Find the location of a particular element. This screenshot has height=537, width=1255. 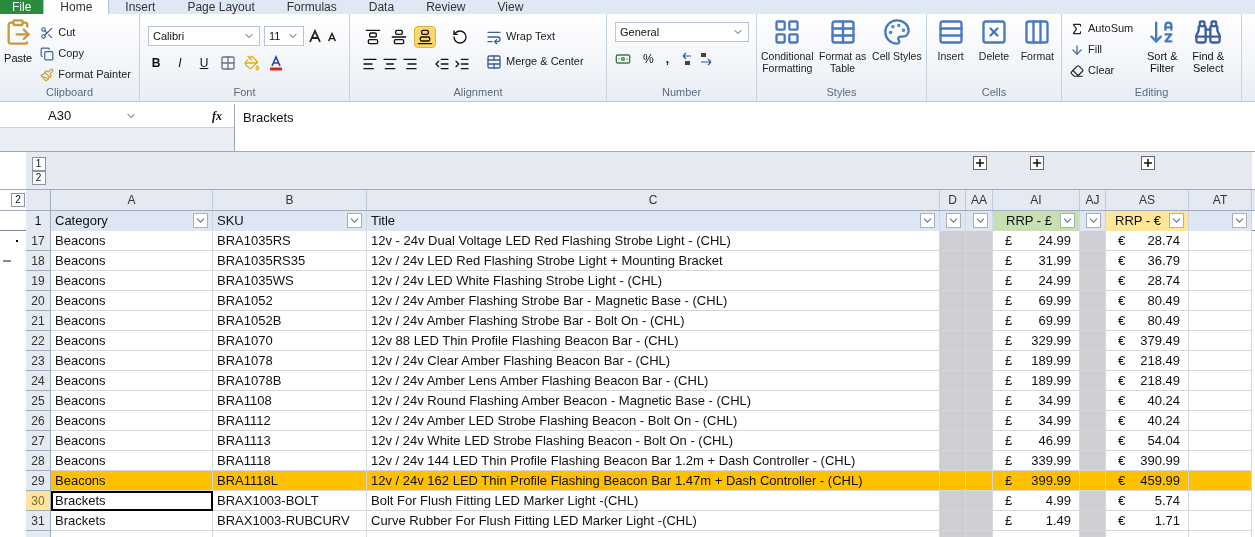

font-size-field: 11 is located at coordinates (284, 36).